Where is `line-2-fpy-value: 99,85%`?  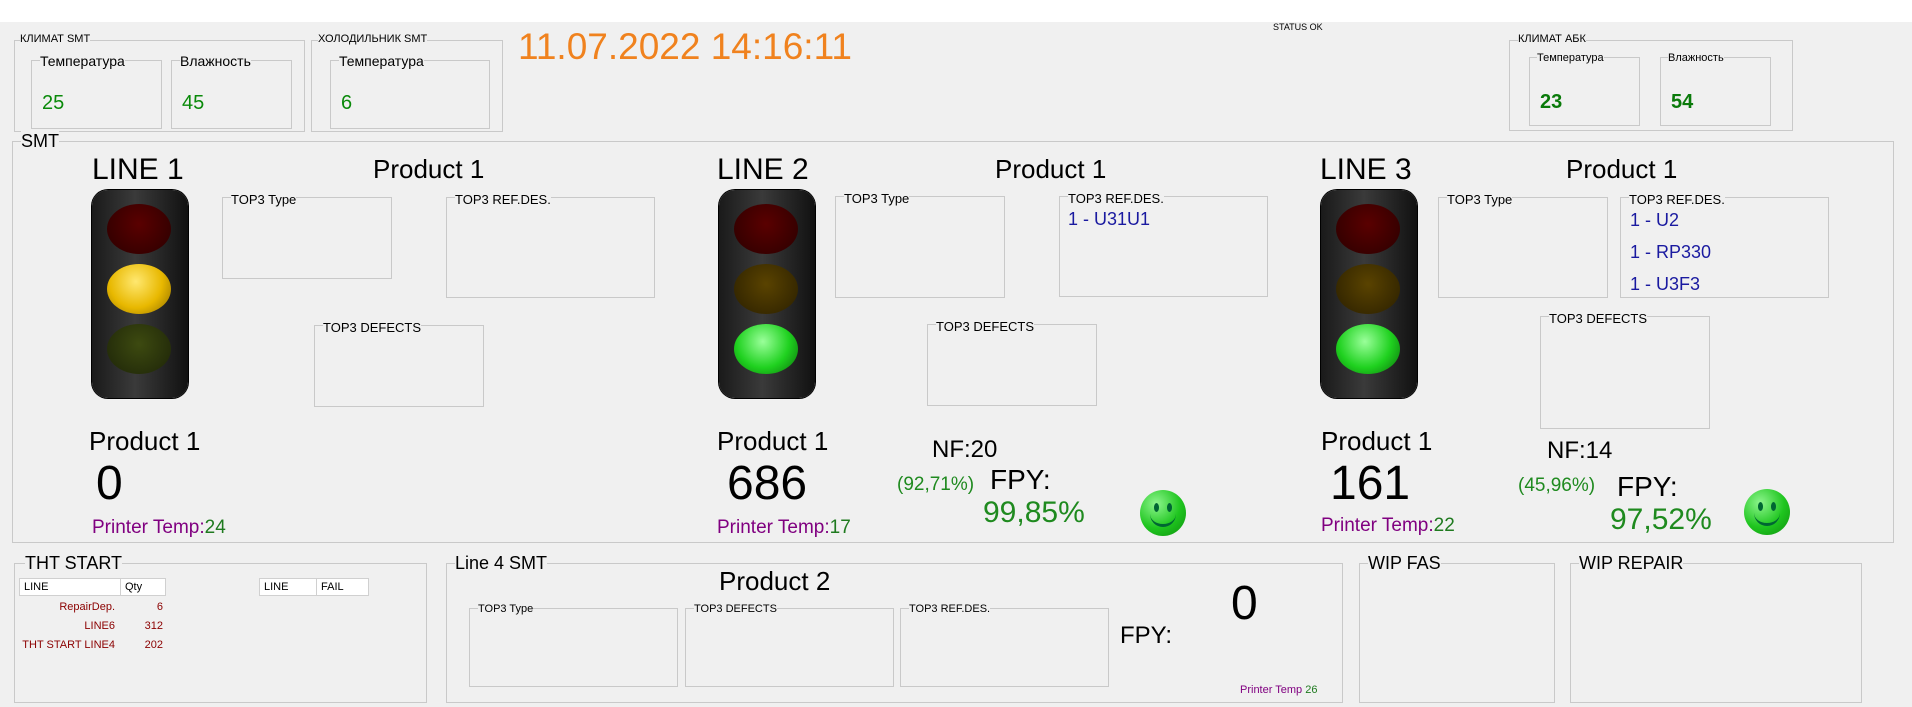 line-2-fpy-value: 99,85% is located at coordinates (1034, 512).